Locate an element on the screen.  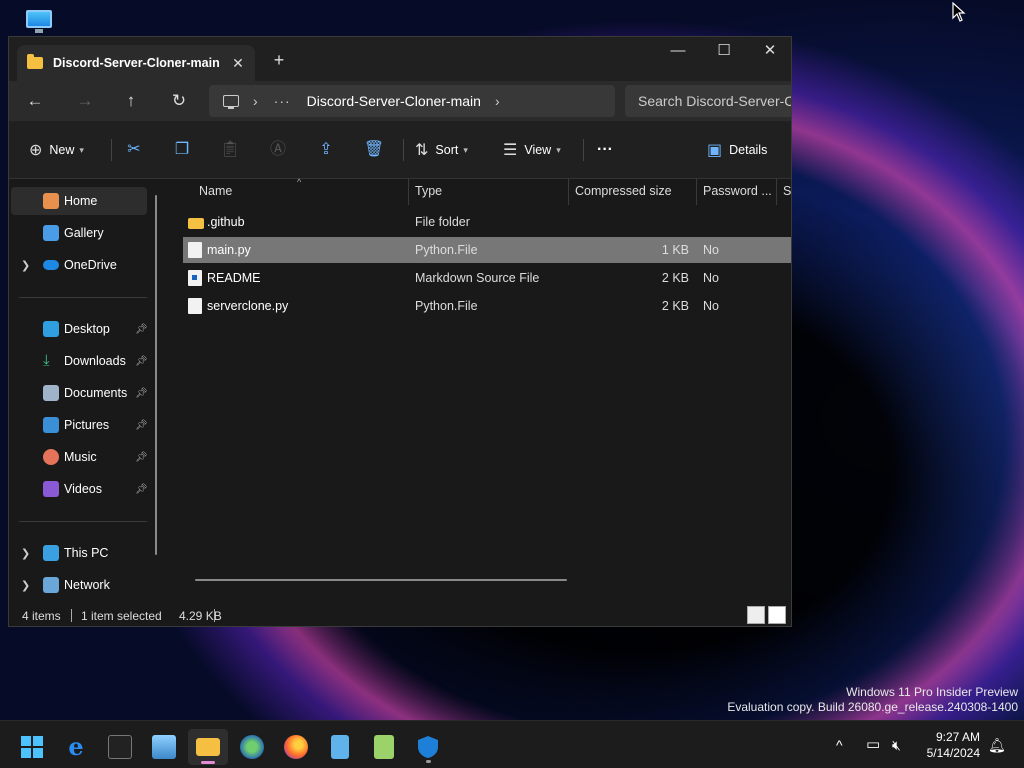
details-view-button is located at coordinates (756, 615).